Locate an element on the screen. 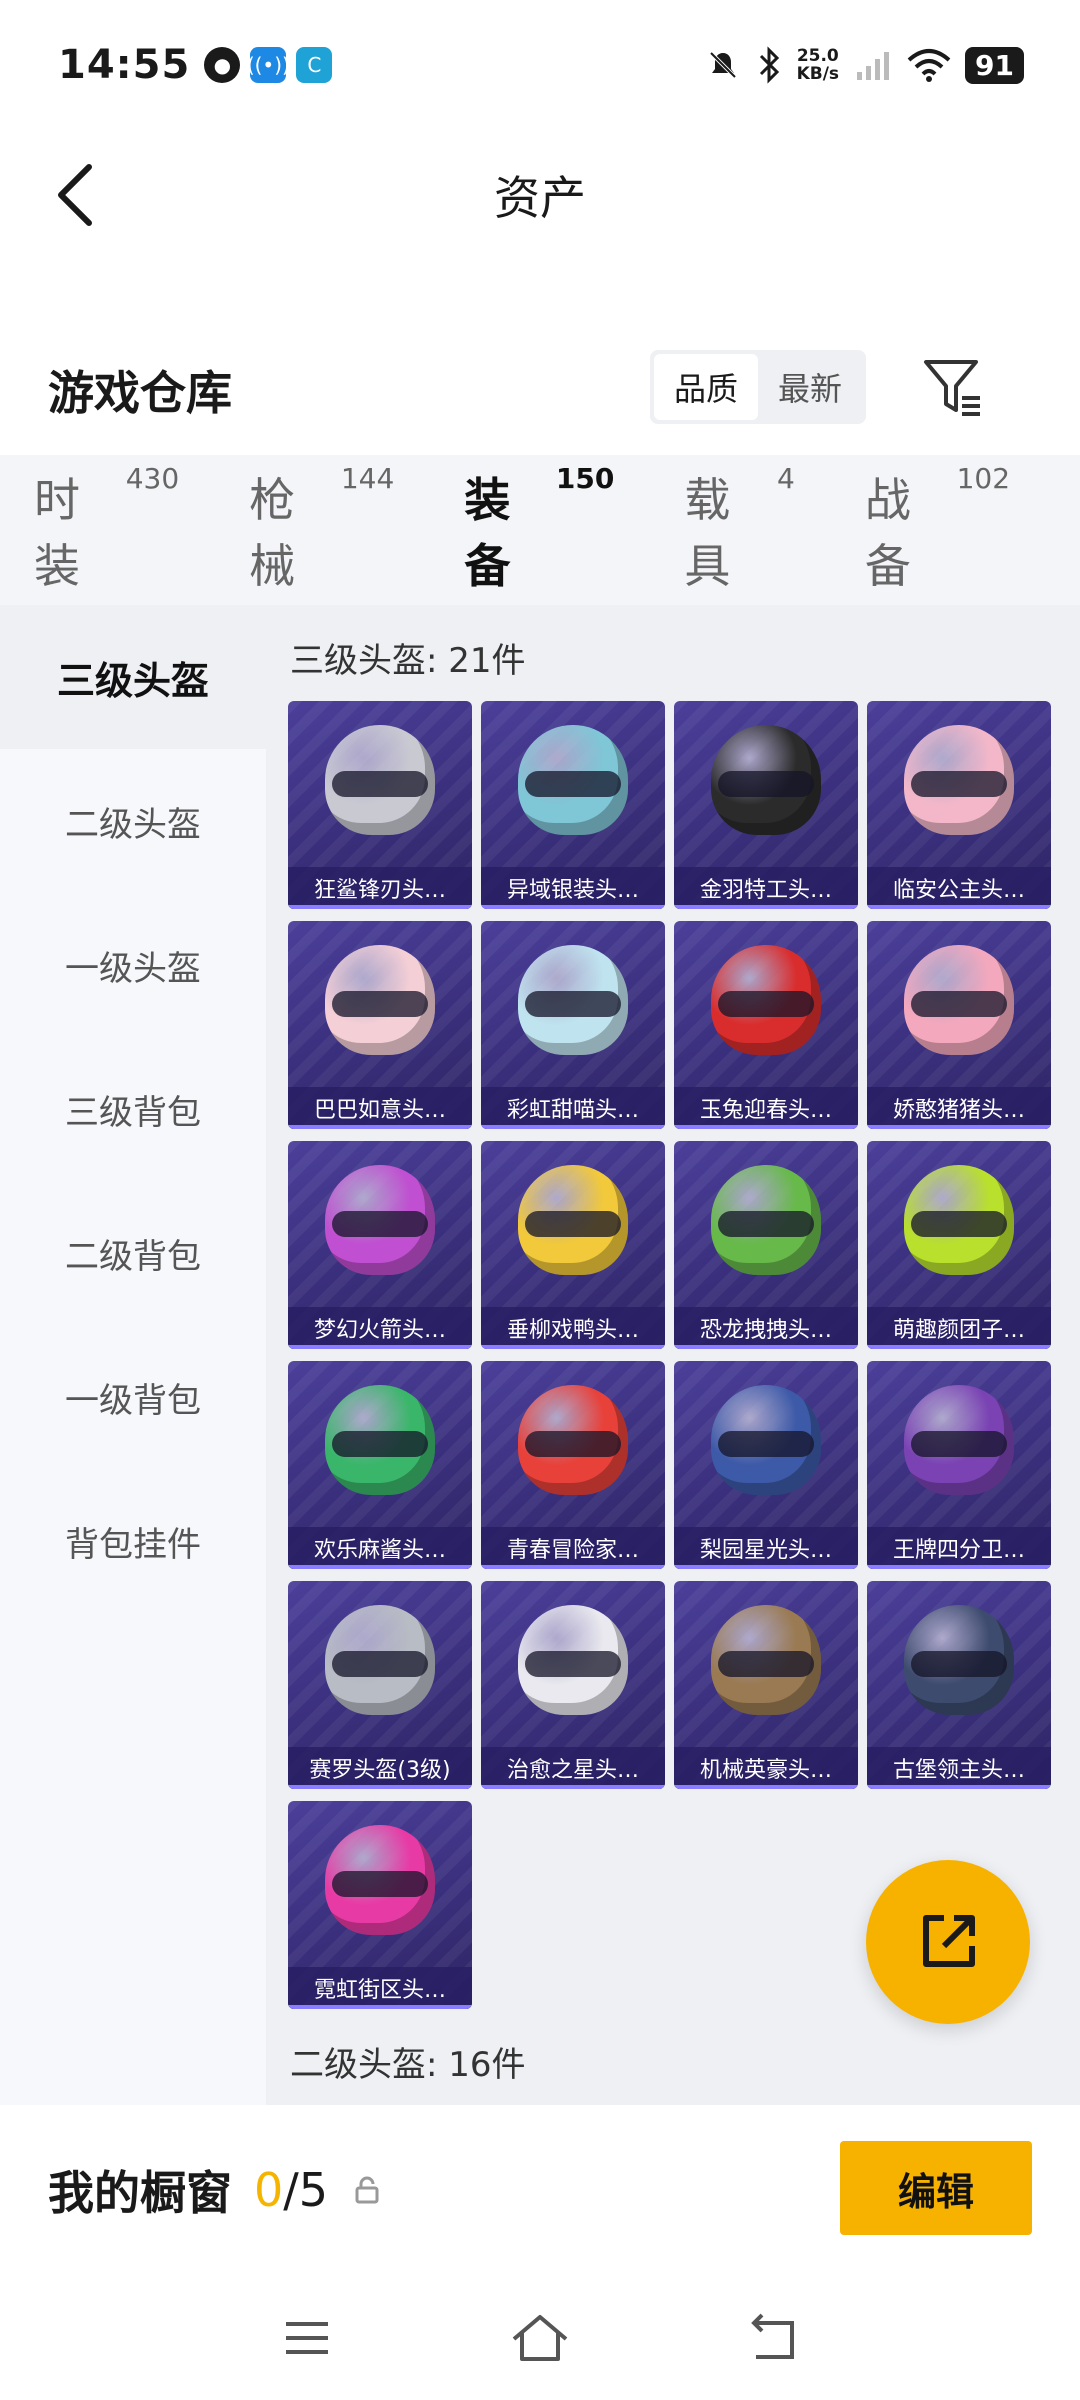 The image size is (1080, 2400). speed-value: 25.0 is located at coordinates (817, 56).